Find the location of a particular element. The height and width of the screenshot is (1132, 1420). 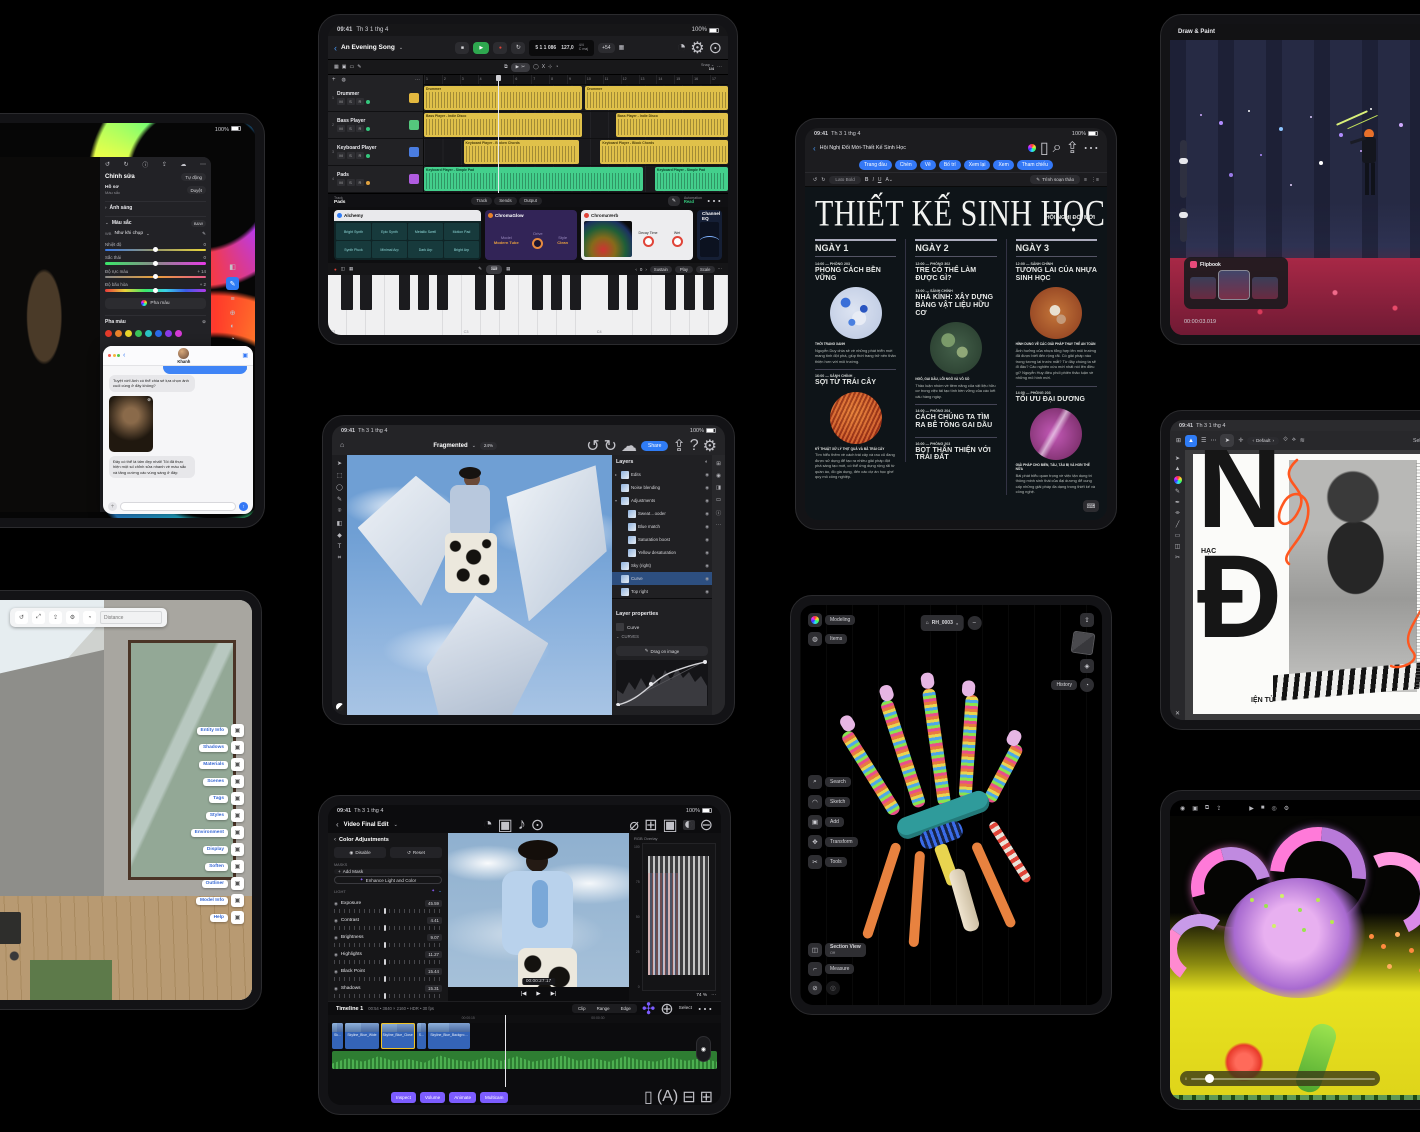

send-button: ↑ is located at coordinates (243, 506).